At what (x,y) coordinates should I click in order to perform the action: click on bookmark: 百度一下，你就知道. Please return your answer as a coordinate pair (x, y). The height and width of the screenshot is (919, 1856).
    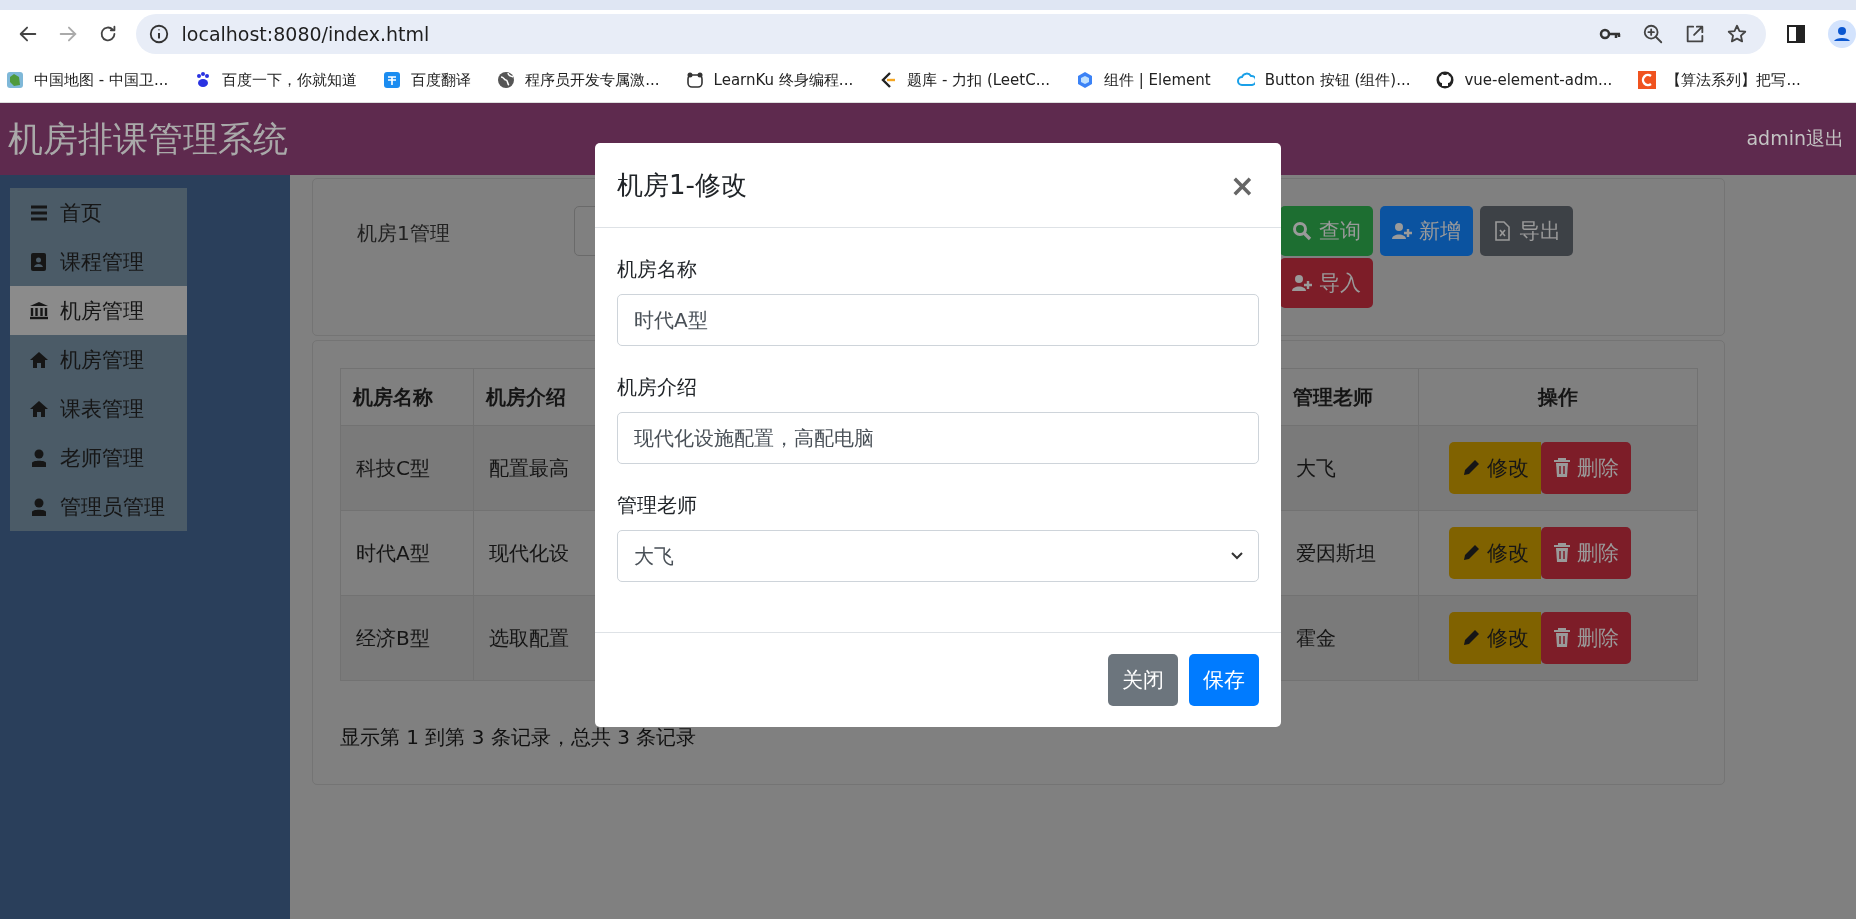
    Looking at the image, I should click on (276, 80).